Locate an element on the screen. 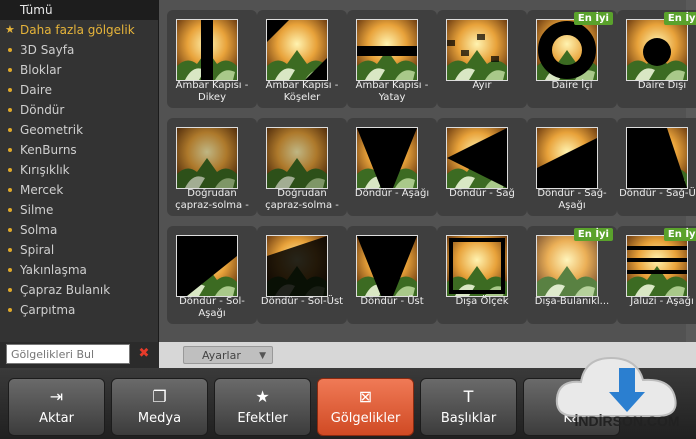  transition-label: Döndür - Aşağı is located at coordinates (392, 193).